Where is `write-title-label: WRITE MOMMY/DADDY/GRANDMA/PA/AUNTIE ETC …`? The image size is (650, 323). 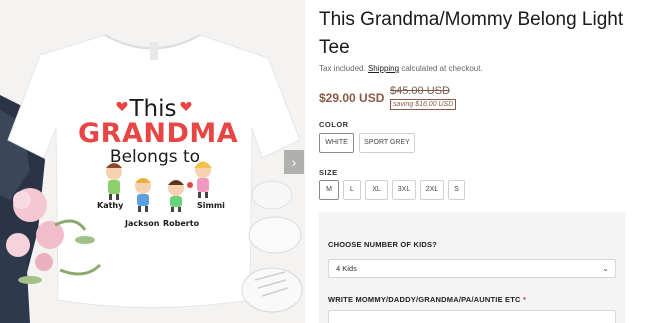
write-title-label: WRITE MOMMY/DADDY/GRANDMA/PA/AUNTIE ETC … is located at coordinates (427, 299).